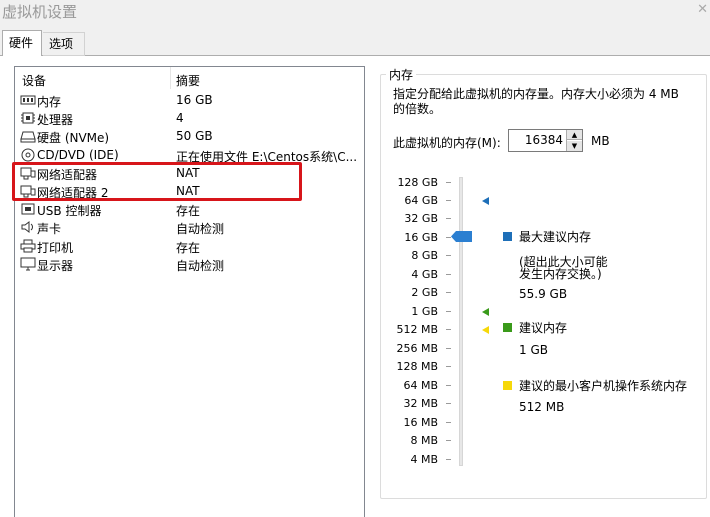  Describe the element at coordinates (40, 12) in the screenshot. I see `window-title: 虚拟机设置` at that location.